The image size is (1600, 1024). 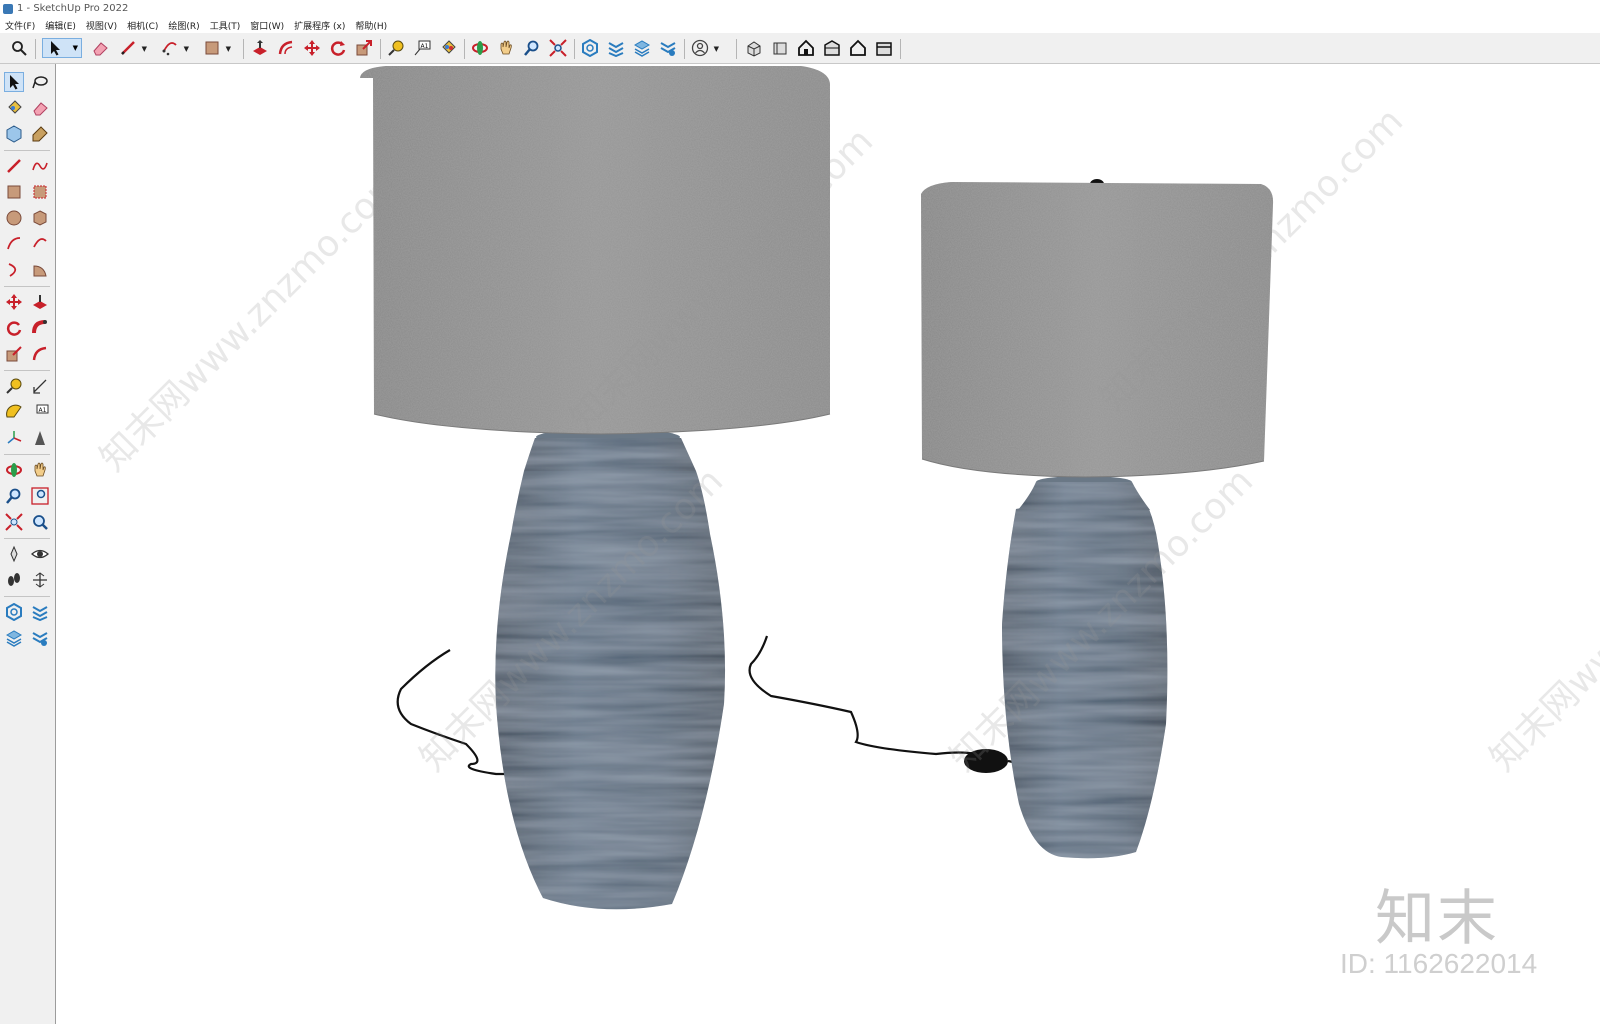 What do you see at coordinates (40, 522) in the screenshot?
I see `previous-view-icon` at bounding box center [40, 522].